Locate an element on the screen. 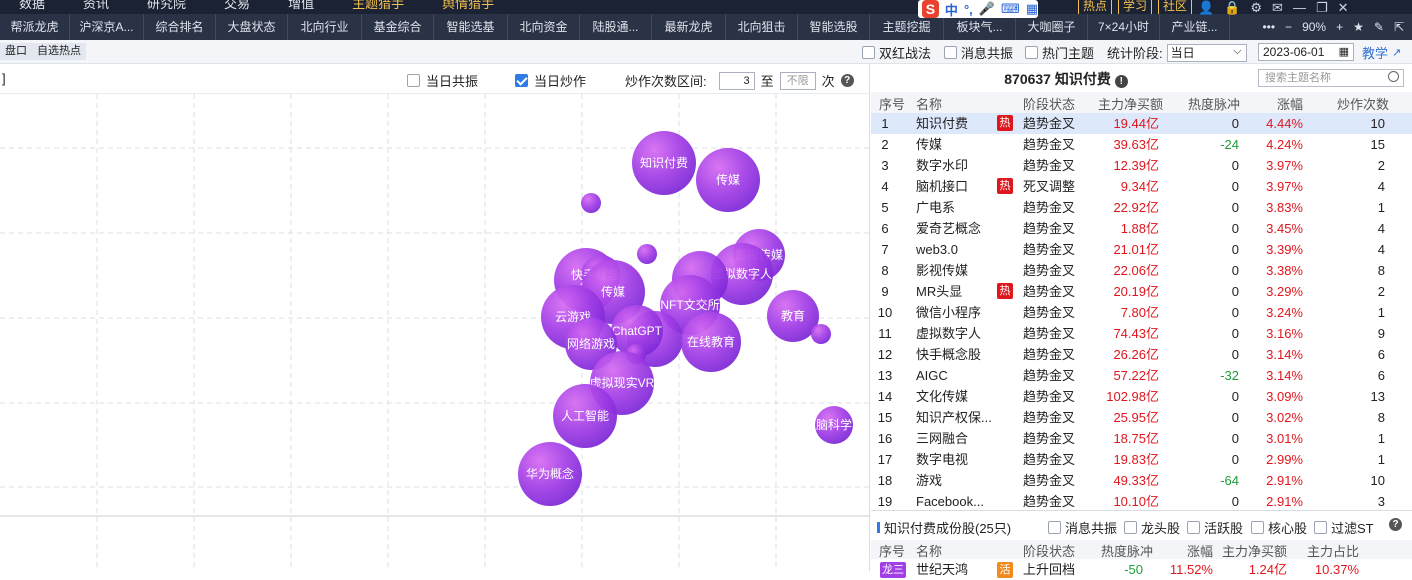 This screenshot has height=580, width=1412. tab-item: 大盘状态 is located at coordinates (252, 27).